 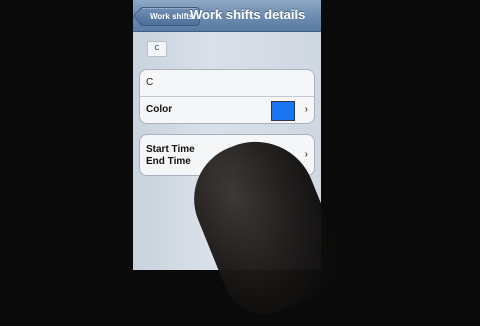 I want to click on back-button-label: Work shifts, so click(x=172, y=16).